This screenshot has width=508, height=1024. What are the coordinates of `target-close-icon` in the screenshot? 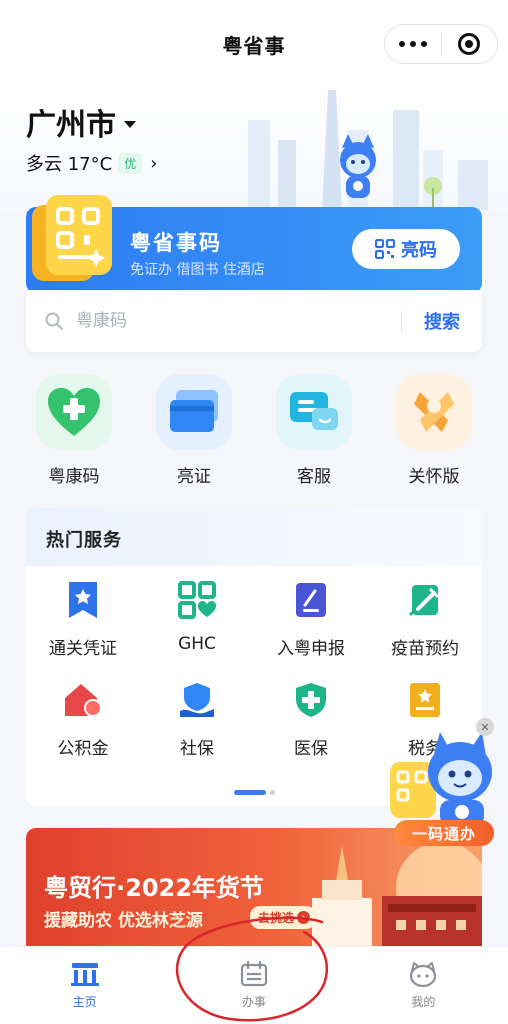 It's located at (469, 44).